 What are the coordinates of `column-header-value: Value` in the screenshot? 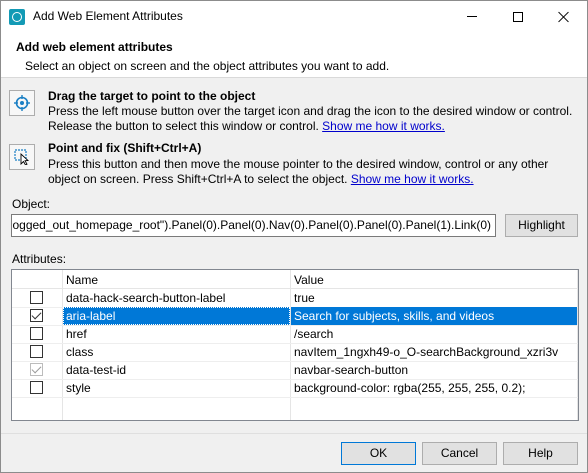 It's located at (309, 280).